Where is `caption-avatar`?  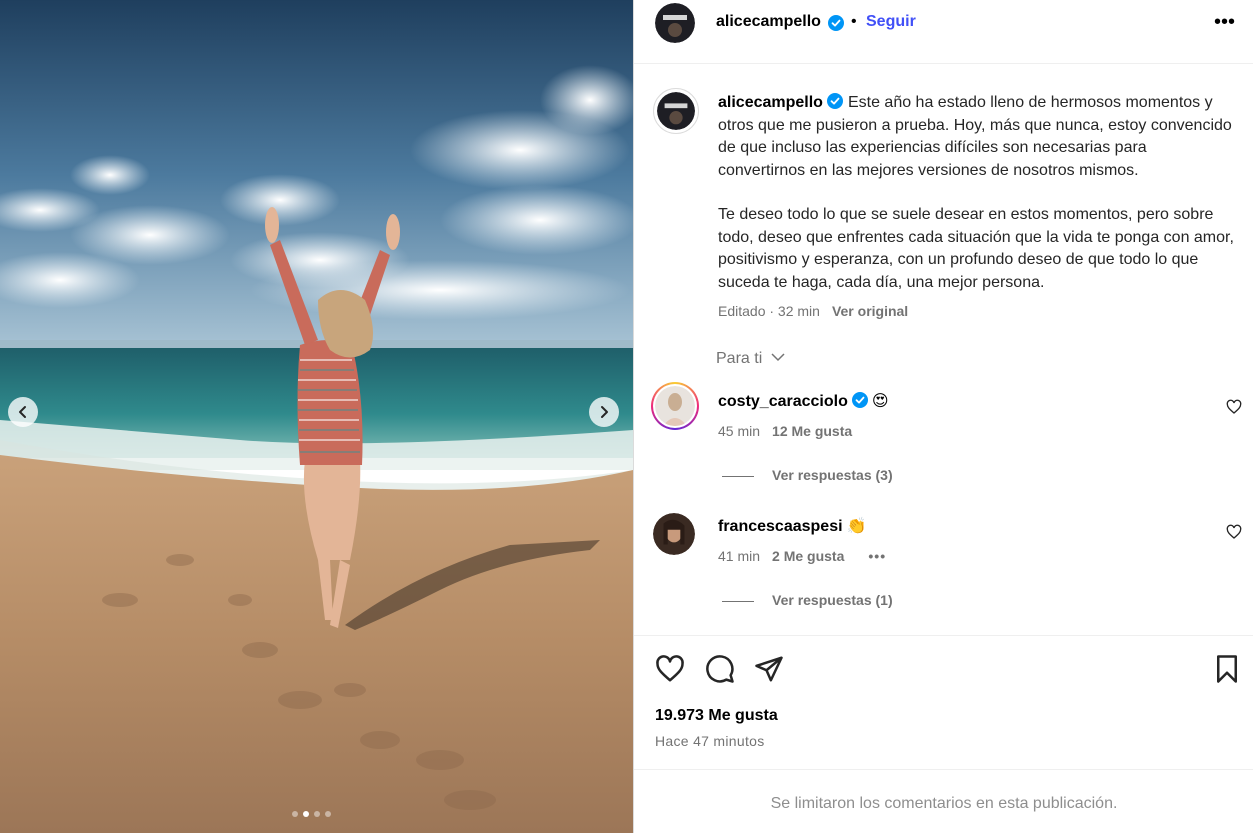
caption-avatar is located at coordinates (676, 111).